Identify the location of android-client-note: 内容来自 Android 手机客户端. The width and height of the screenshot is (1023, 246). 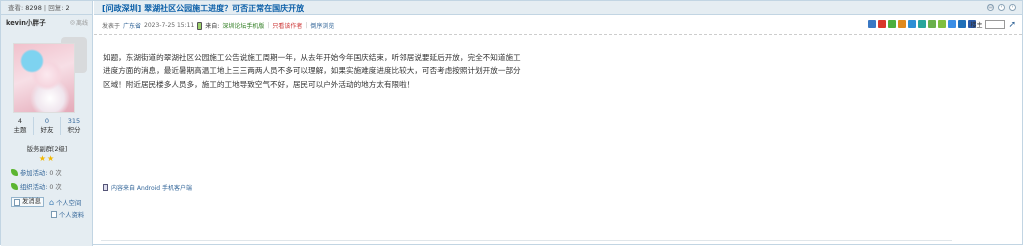
(147, 187).